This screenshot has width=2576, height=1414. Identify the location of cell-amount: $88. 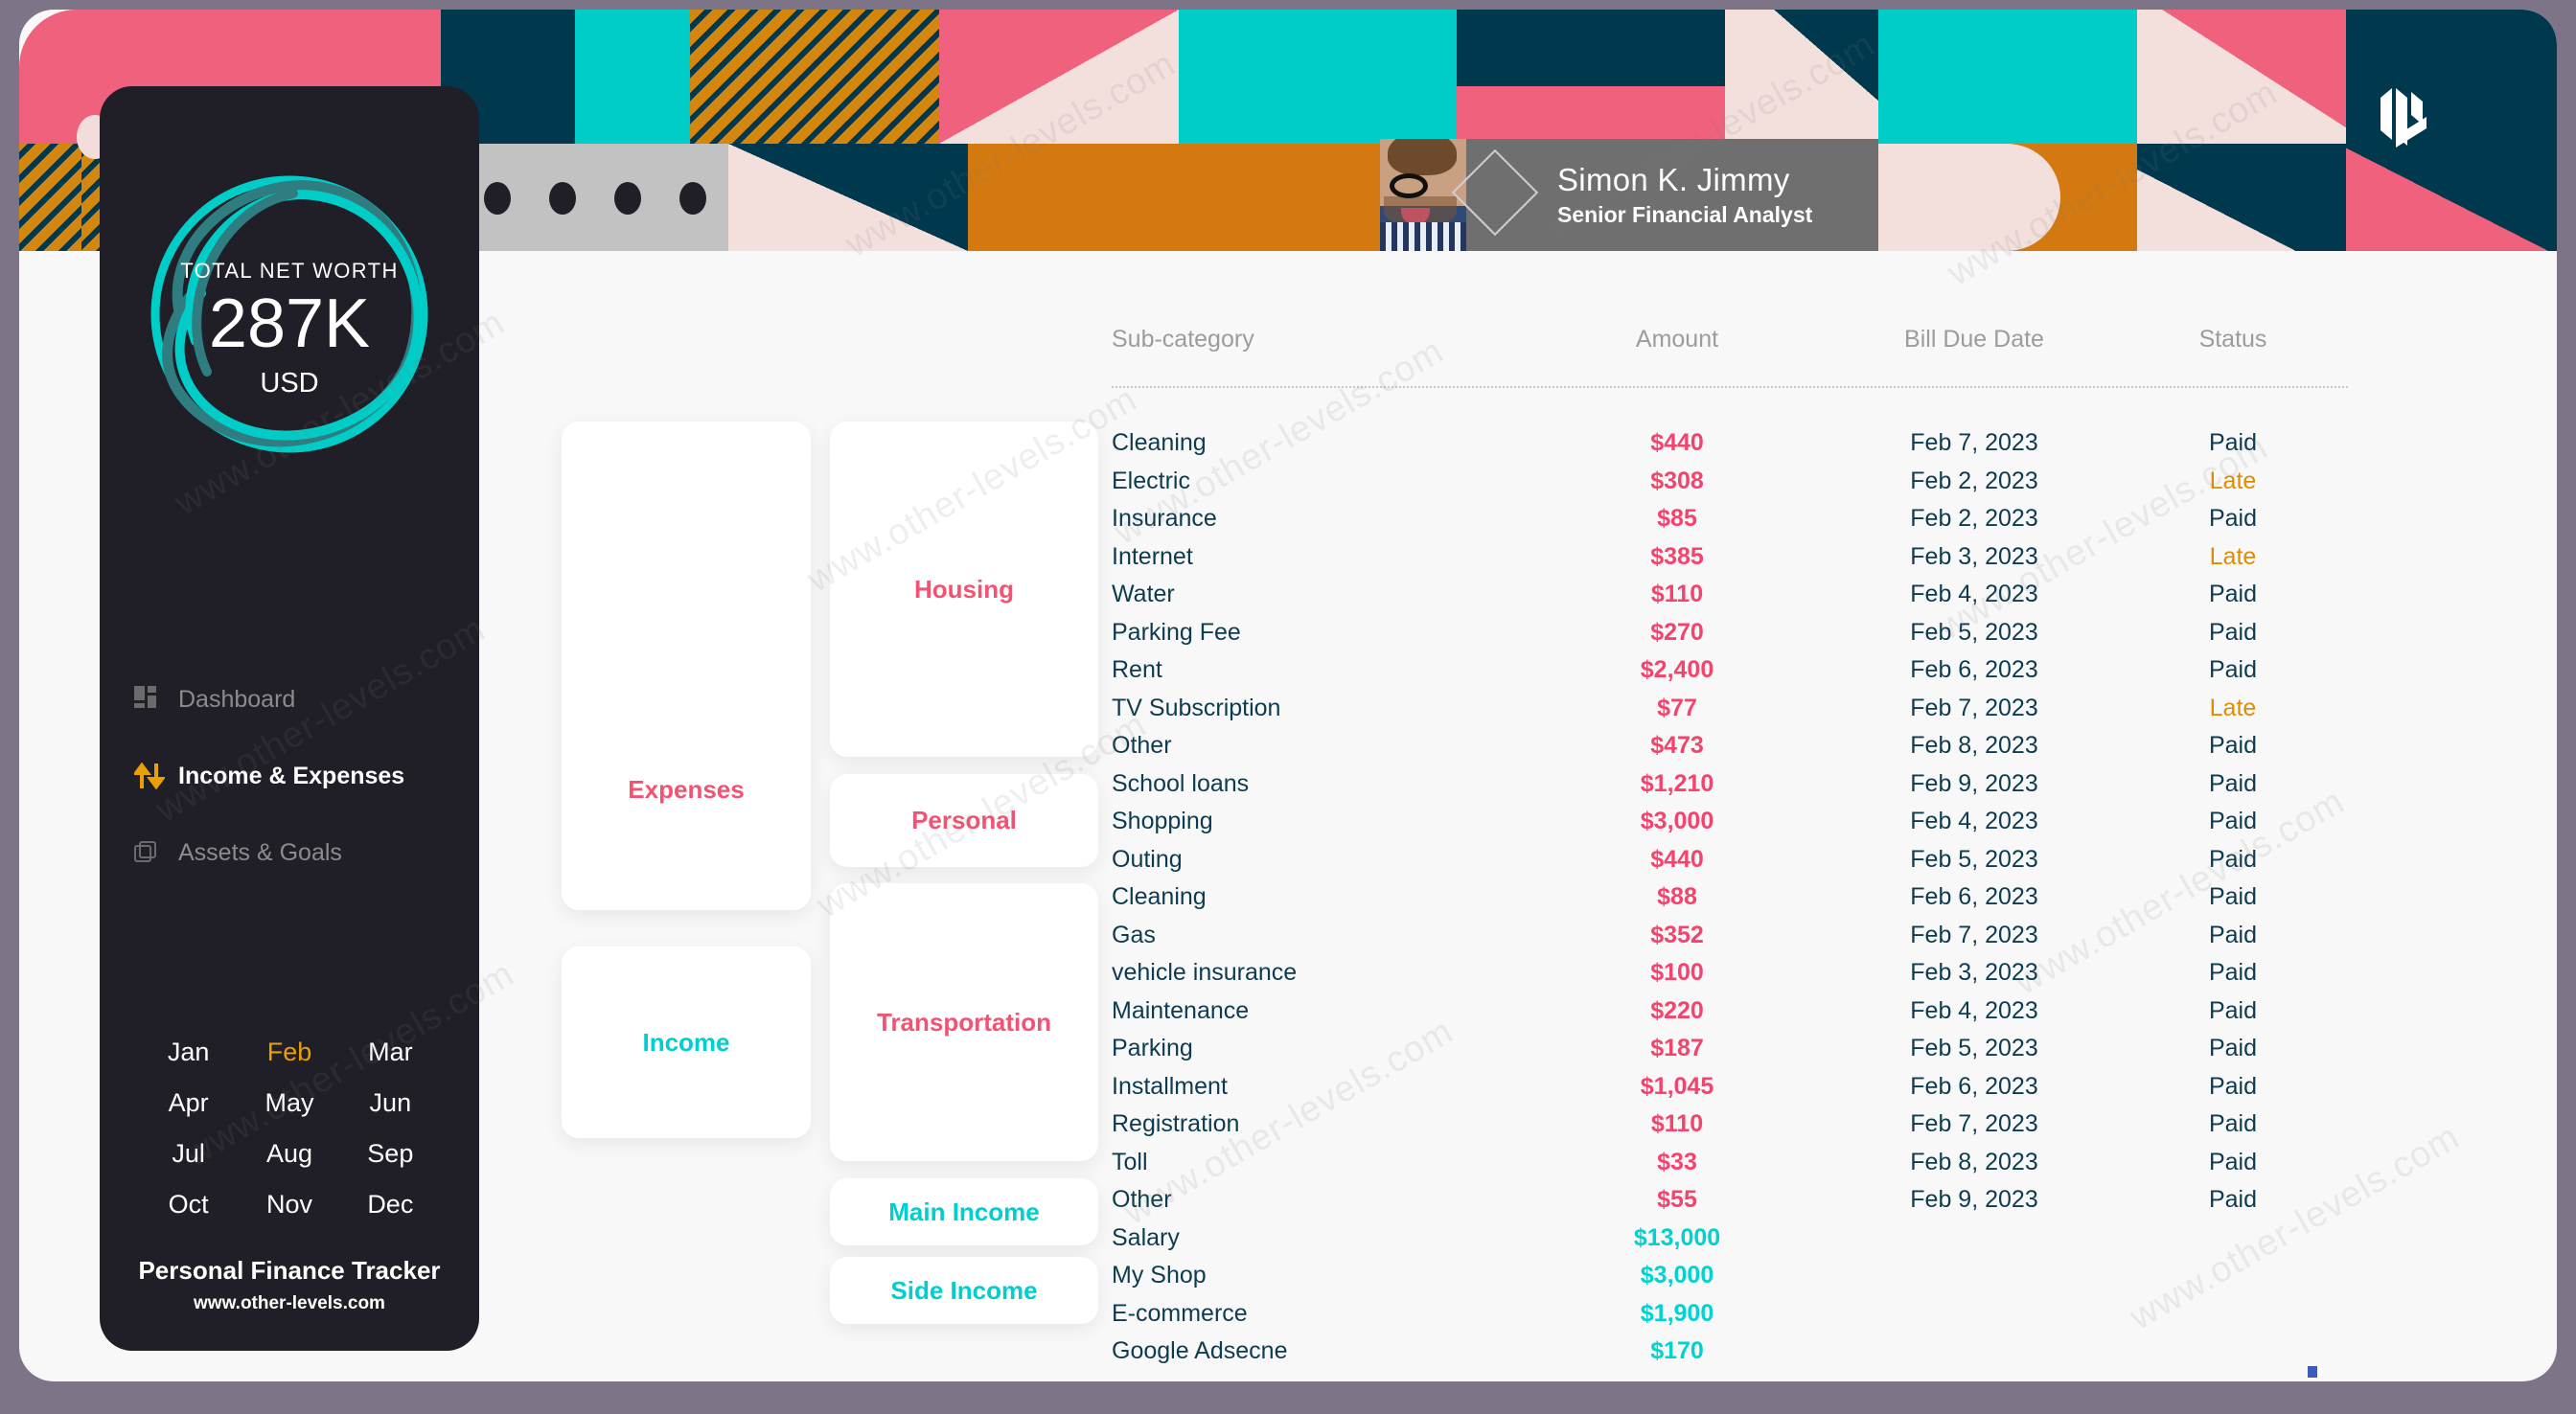
(1677, 897).